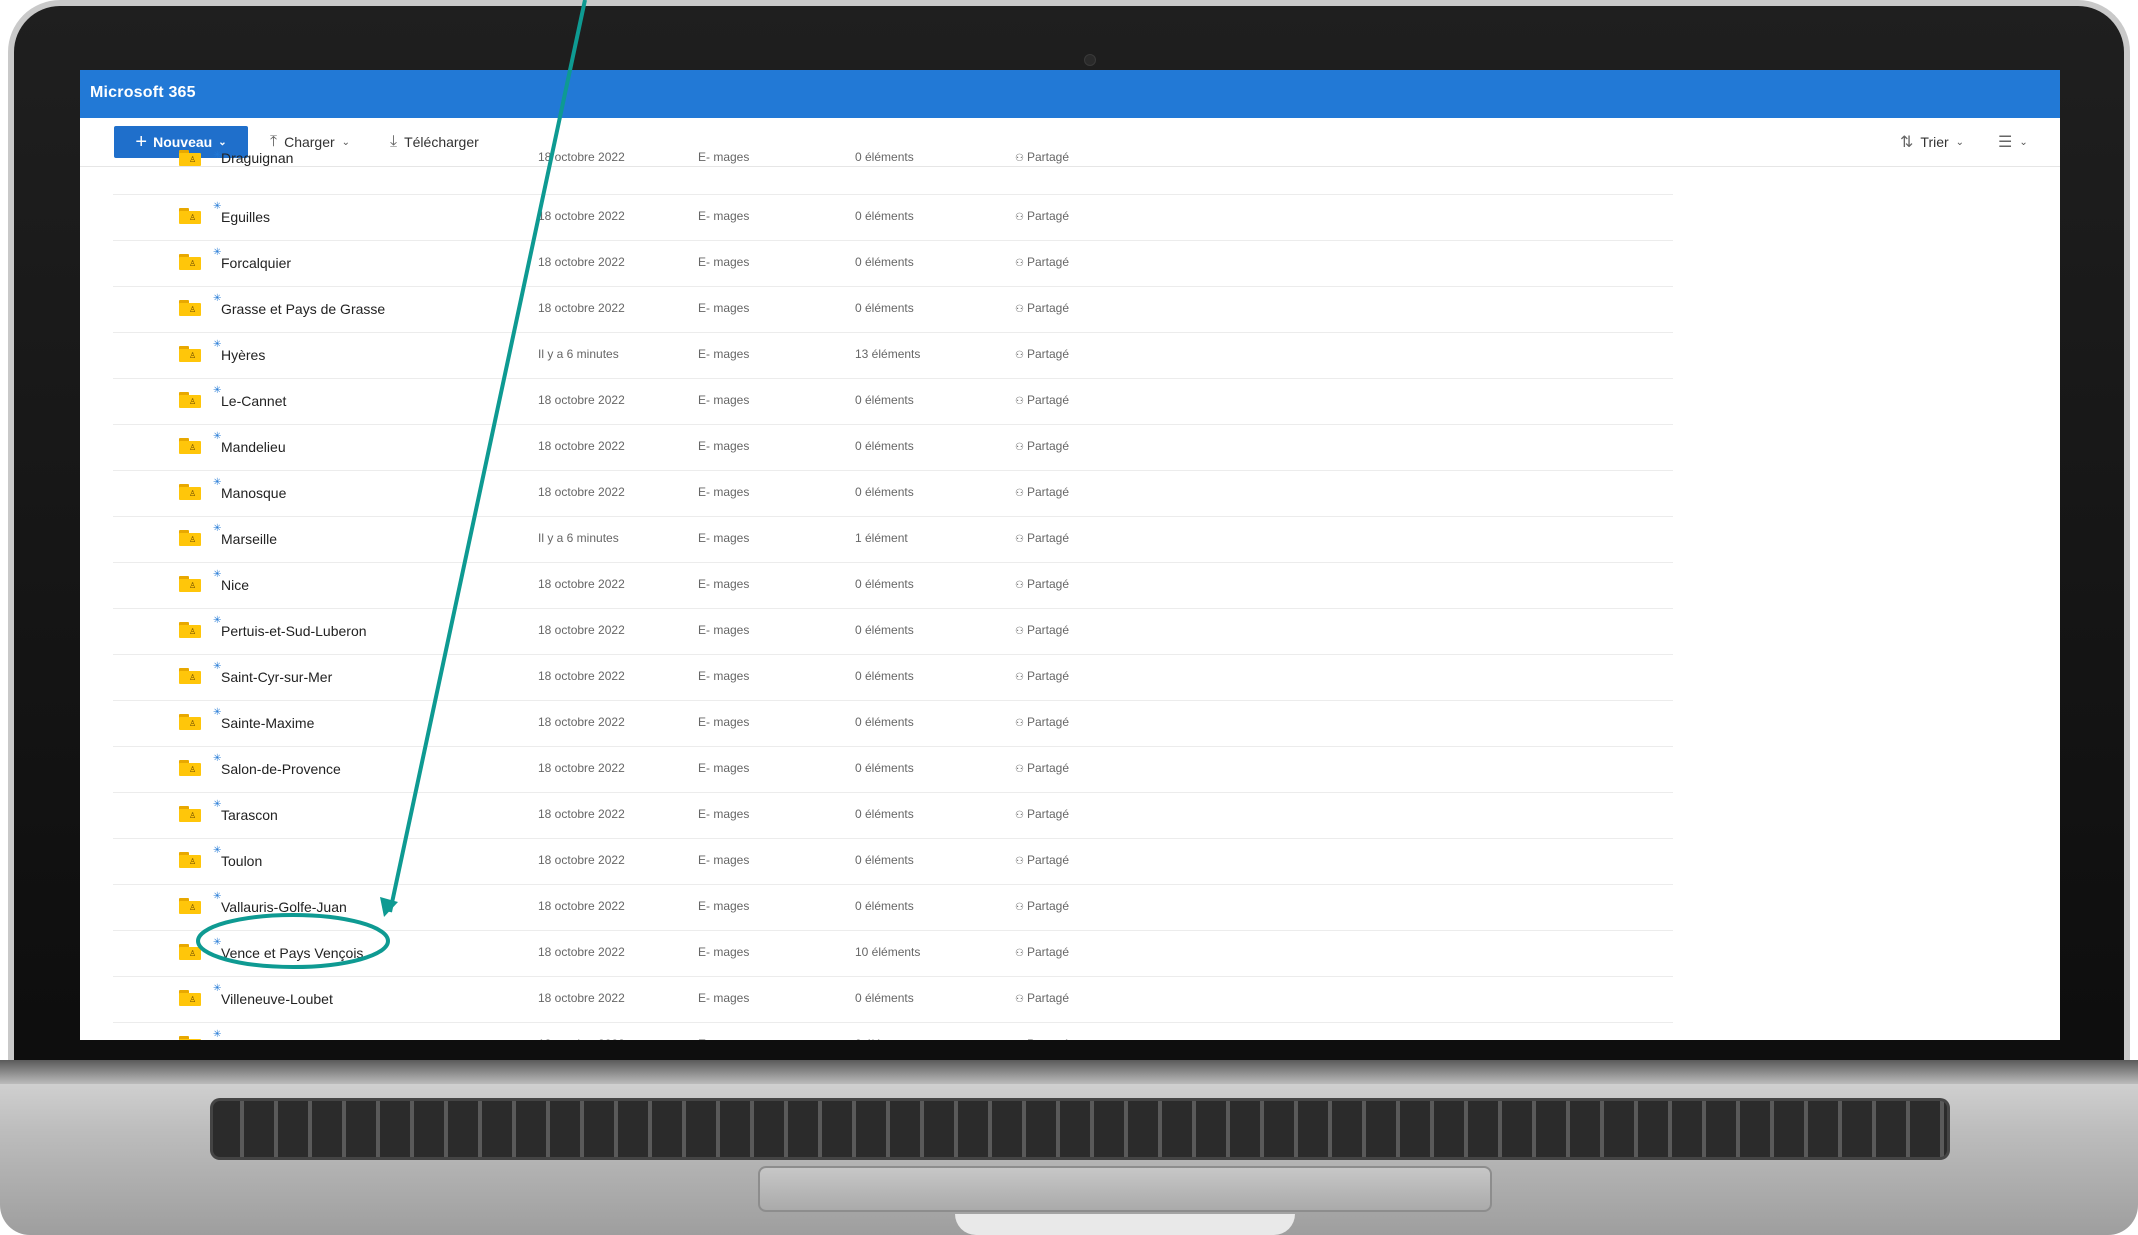 The height and width of the screenshot is (1235, 2138). I want to click on folder-name: Le-Cannet, so click(253, 401).